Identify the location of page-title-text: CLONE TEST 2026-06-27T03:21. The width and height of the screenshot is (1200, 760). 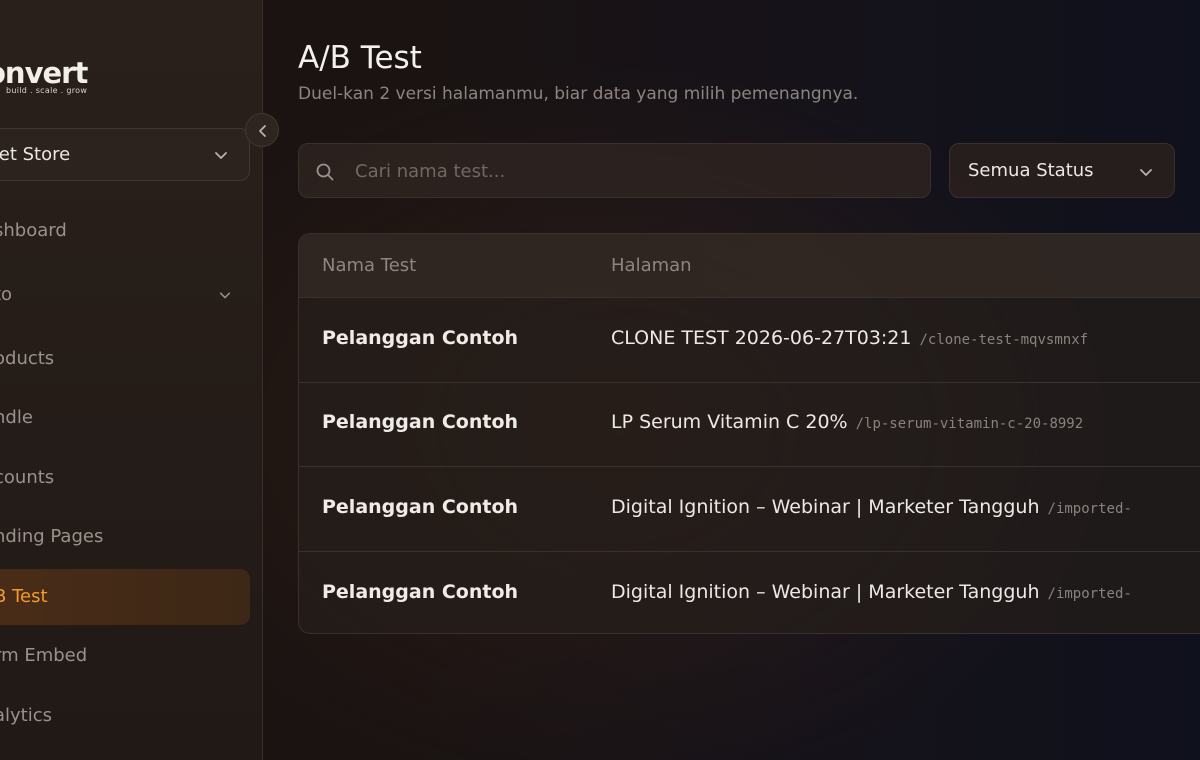
(761, 338).